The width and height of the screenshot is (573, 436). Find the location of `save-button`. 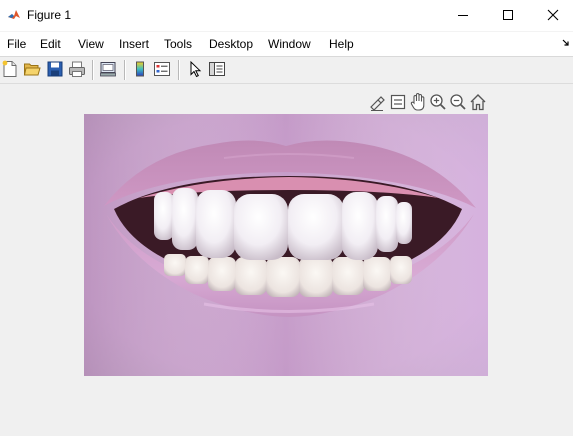

save-button is located at coordinates (55, 69).